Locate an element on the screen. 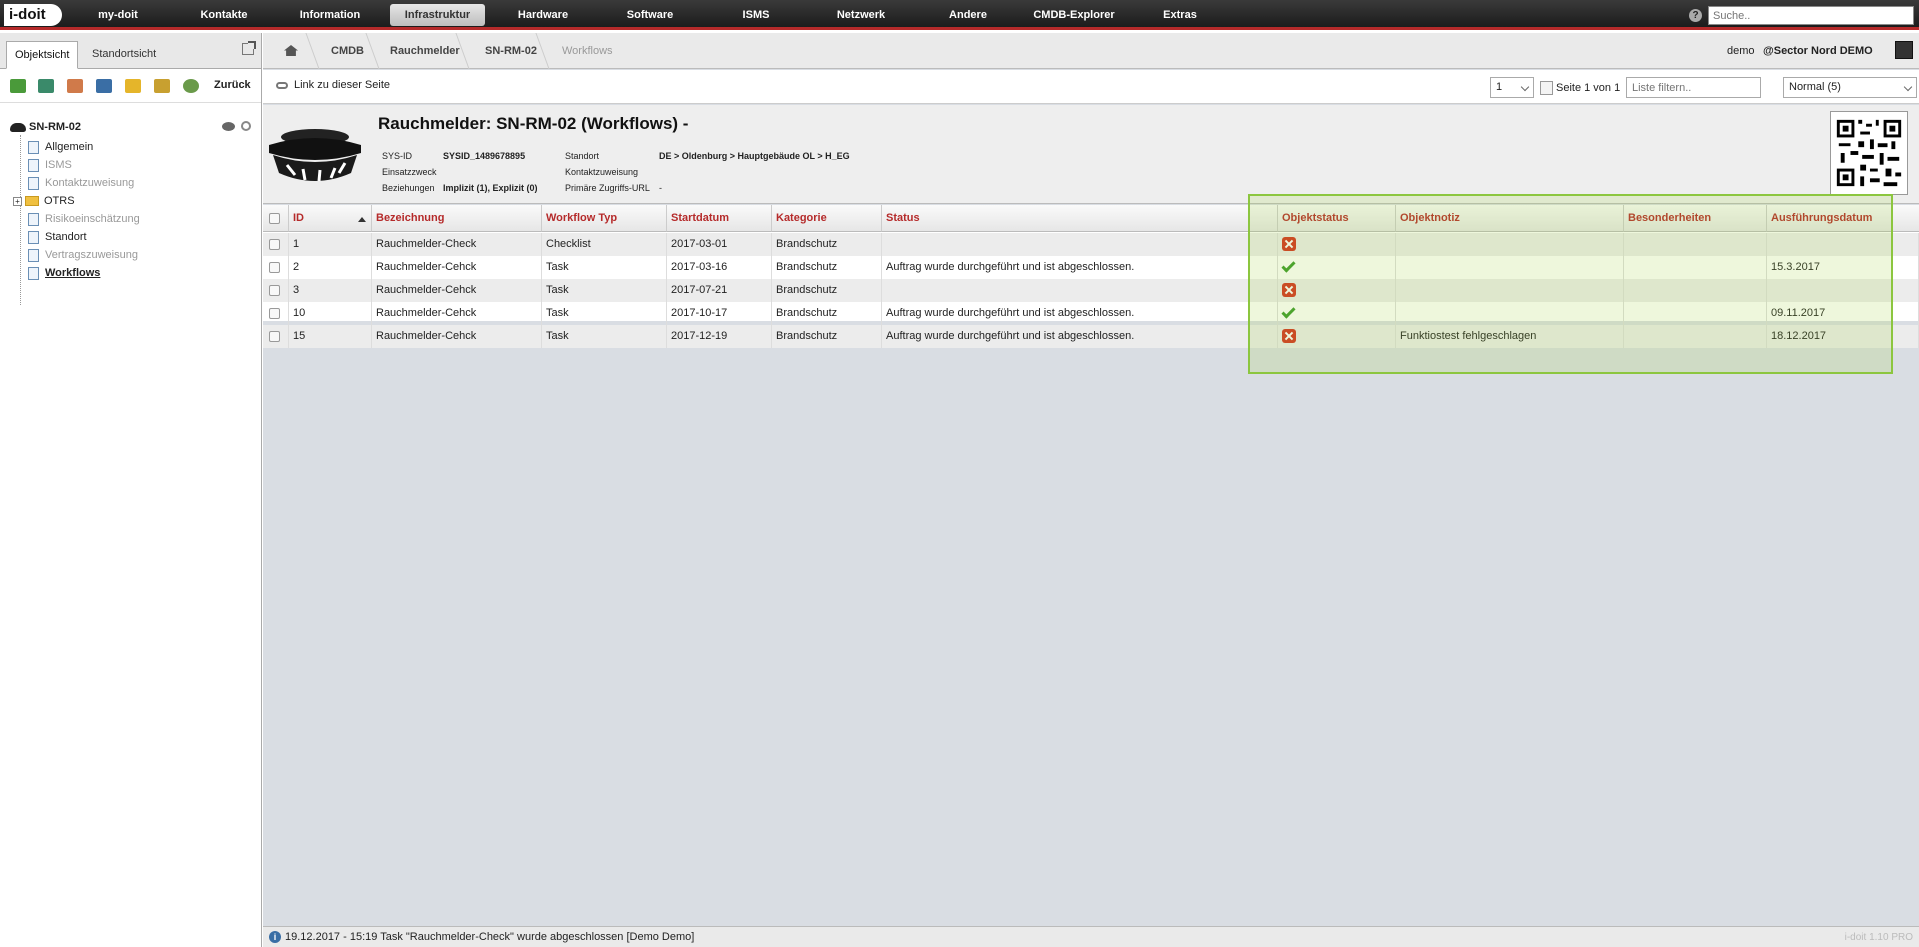  col-header-id: ID is located at coordinates (330, 218).